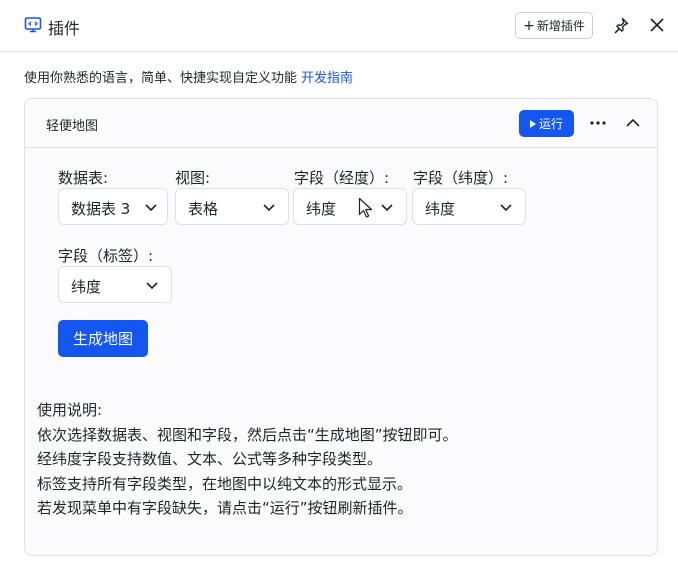  What do you see at coordinates (72, 126) in the screenshot?
I see `card-title: 轻便地图` at bounding box center [72, 126].